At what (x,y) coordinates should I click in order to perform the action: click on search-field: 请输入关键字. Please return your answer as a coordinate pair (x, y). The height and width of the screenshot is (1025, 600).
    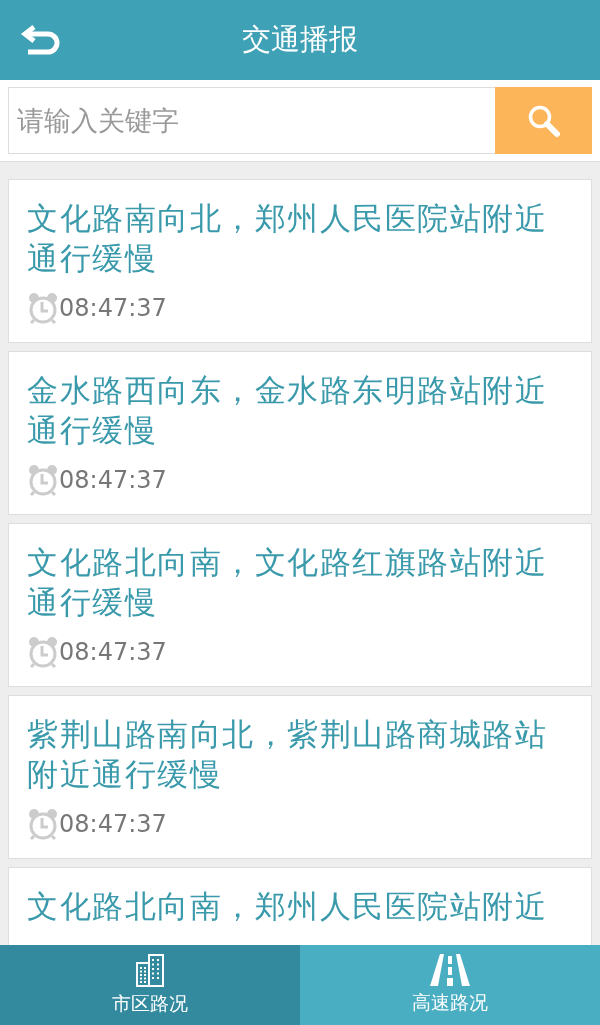
    Looking at the image, I should click on (251, 120).